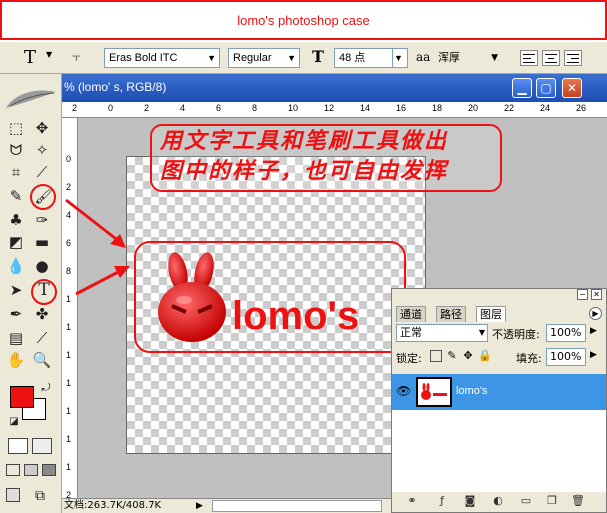  I want to click on layer-visibility-eye-icon: 👁, so click(403, 391).